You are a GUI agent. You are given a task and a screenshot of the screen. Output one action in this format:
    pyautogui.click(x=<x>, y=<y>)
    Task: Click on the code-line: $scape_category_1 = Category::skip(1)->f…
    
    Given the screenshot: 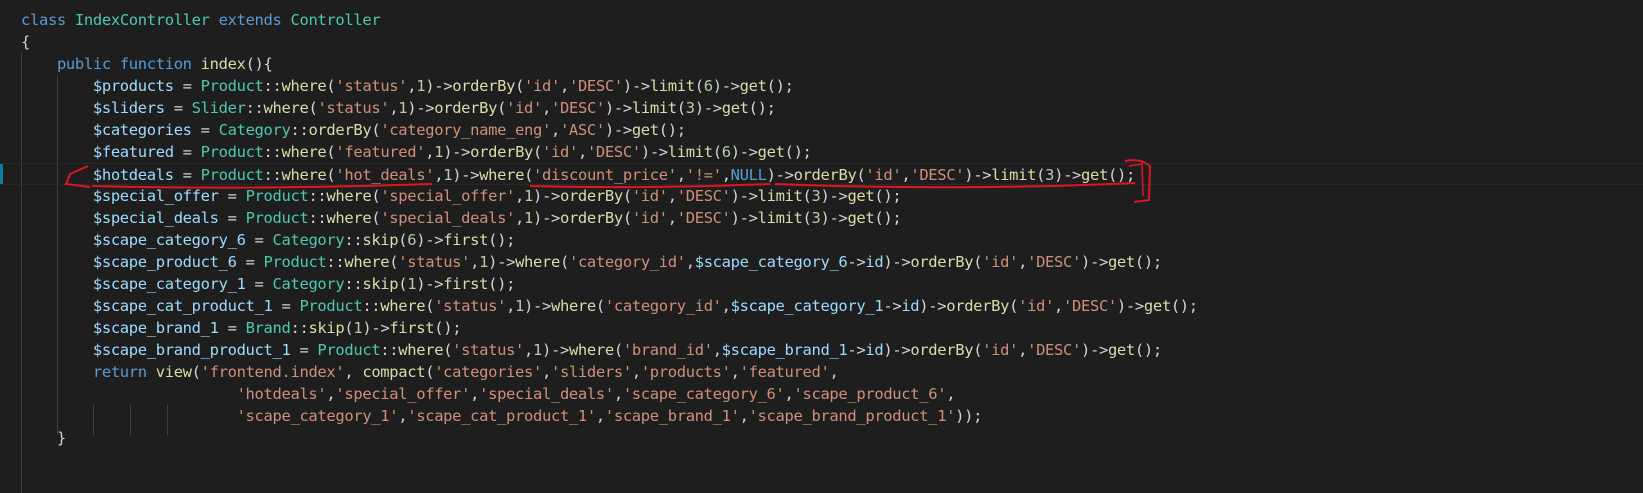 What is the action you would take?
    pyautogui.click(x=268, y=284)
    